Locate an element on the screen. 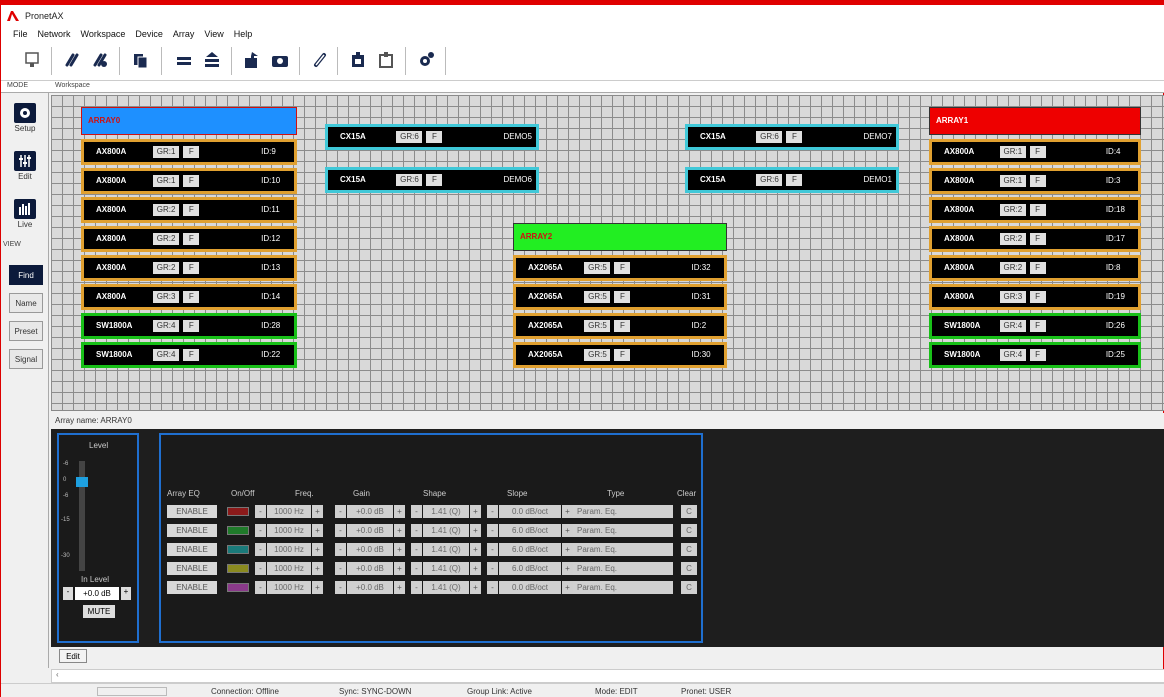 This screenshot has width=1164, height=697. device-box: AX800A GR:1 F ID:4 is located at coordinates (1035, 152).